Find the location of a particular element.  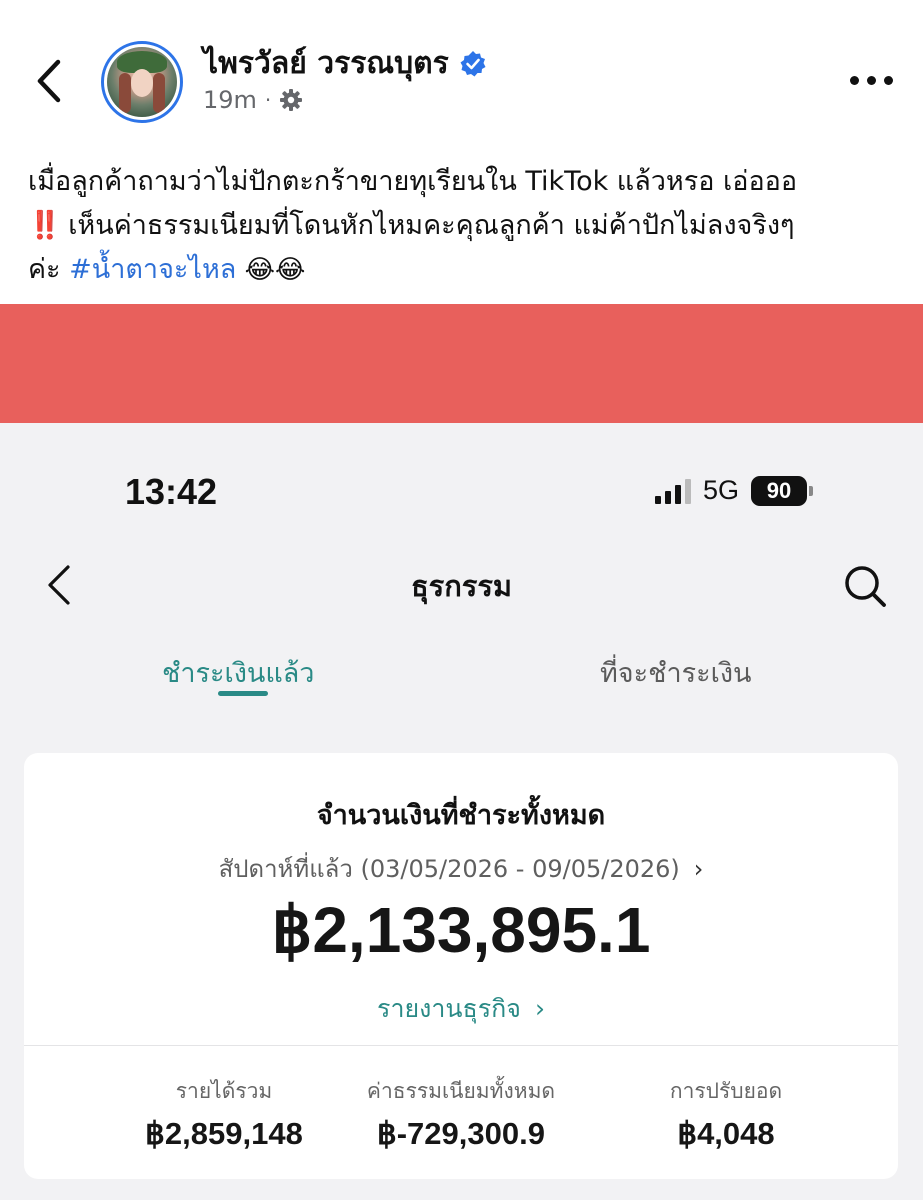

summary-title: จำนวนเงินที่ชำระทั้งหมด is located at coordinates (461, 815).